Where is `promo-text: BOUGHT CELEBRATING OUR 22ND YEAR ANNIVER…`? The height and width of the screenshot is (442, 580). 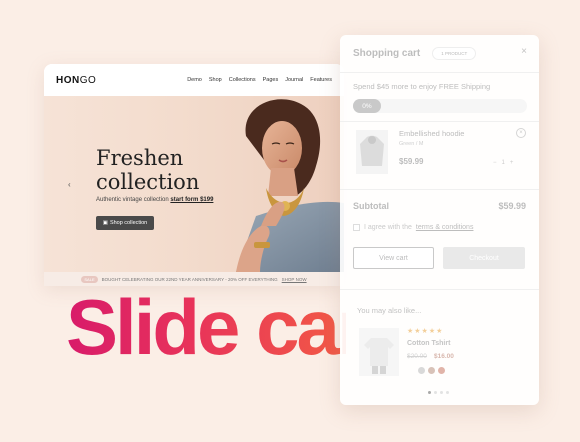
promo-text: BOUGHT CELEBRATING OUR 22ND YEAR ANNIVER… is located at coordinates (189, 279).